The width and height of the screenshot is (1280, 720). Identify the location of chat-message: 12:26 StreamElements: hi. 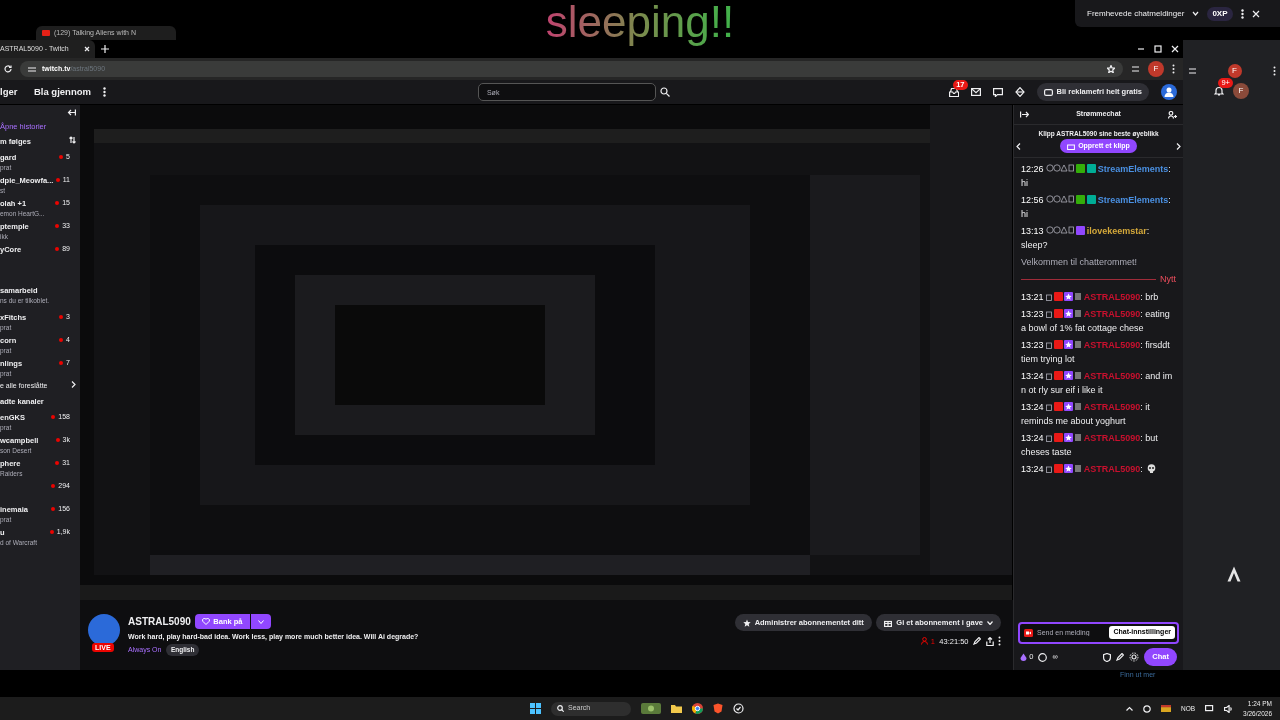
(1096, 176).